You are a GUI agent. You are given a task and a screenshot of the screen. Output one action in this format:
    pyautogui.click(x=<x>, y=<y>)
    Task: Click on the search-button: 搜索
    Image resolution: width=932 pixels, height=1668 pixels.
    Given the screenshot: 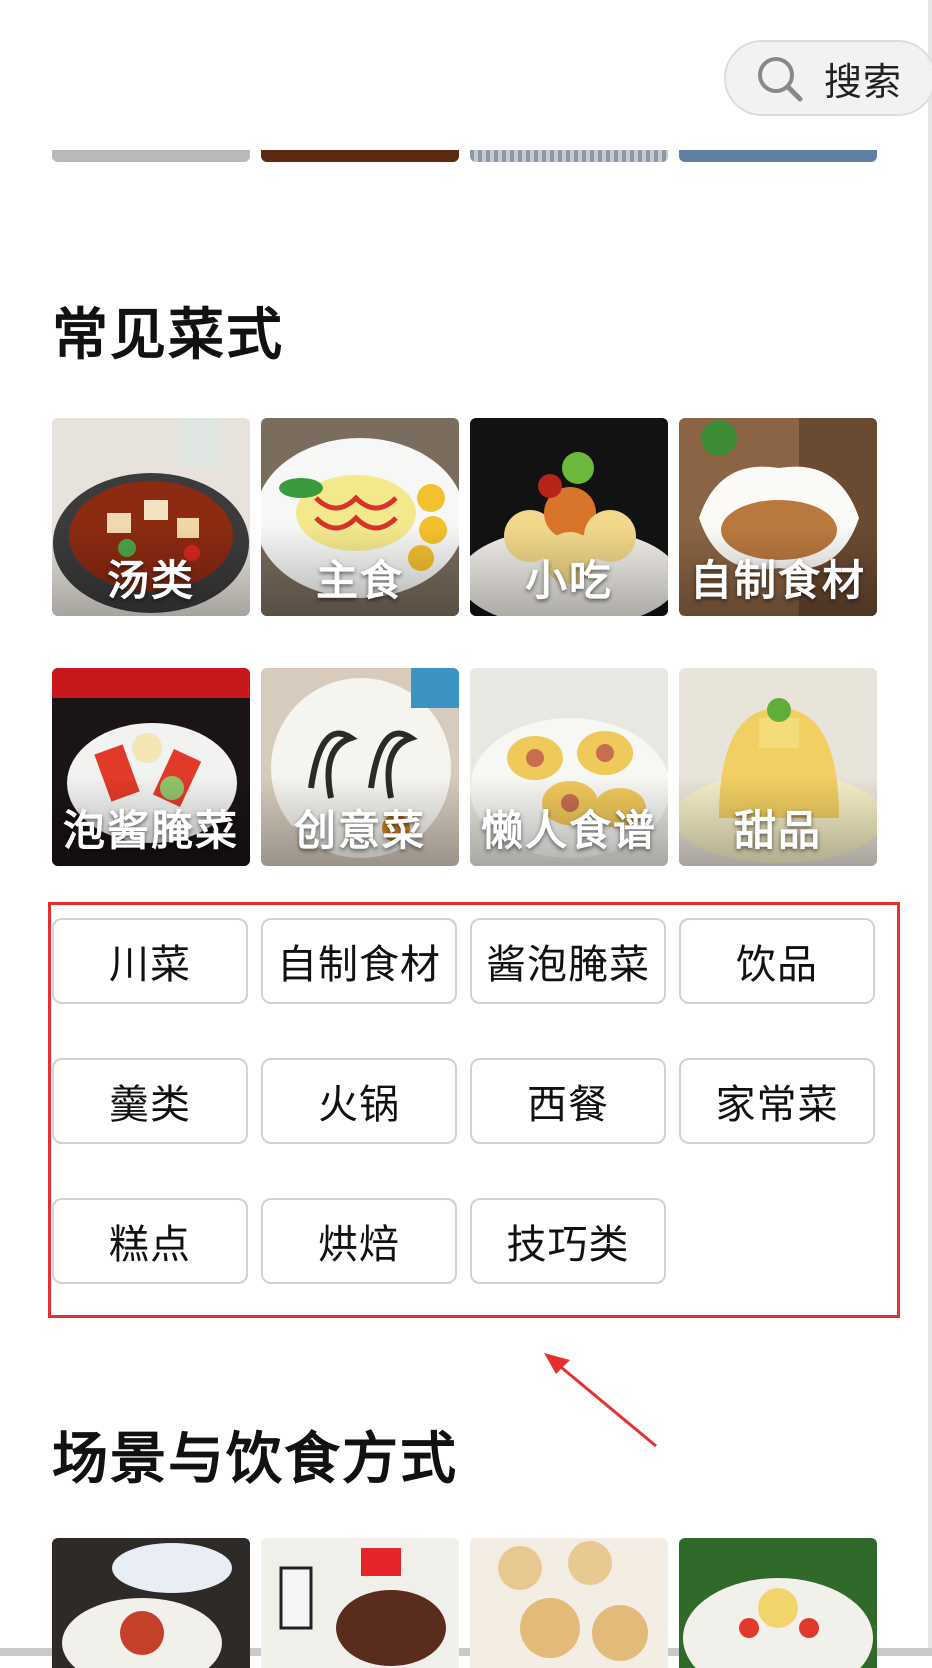 What is the action you would take?
    pyautogui.click(x=828, y=78)
    